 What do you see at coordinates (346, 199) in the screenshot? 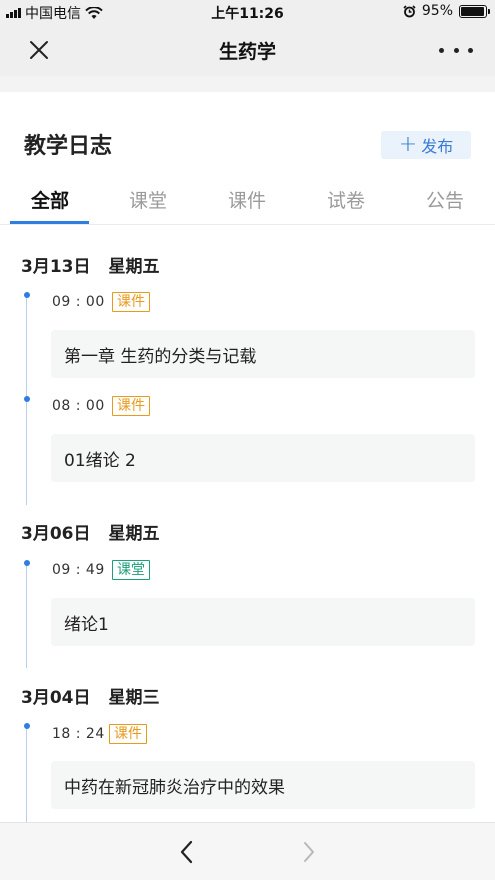
I see `tab-exam: 试卷` at bounding box center [346, 199].